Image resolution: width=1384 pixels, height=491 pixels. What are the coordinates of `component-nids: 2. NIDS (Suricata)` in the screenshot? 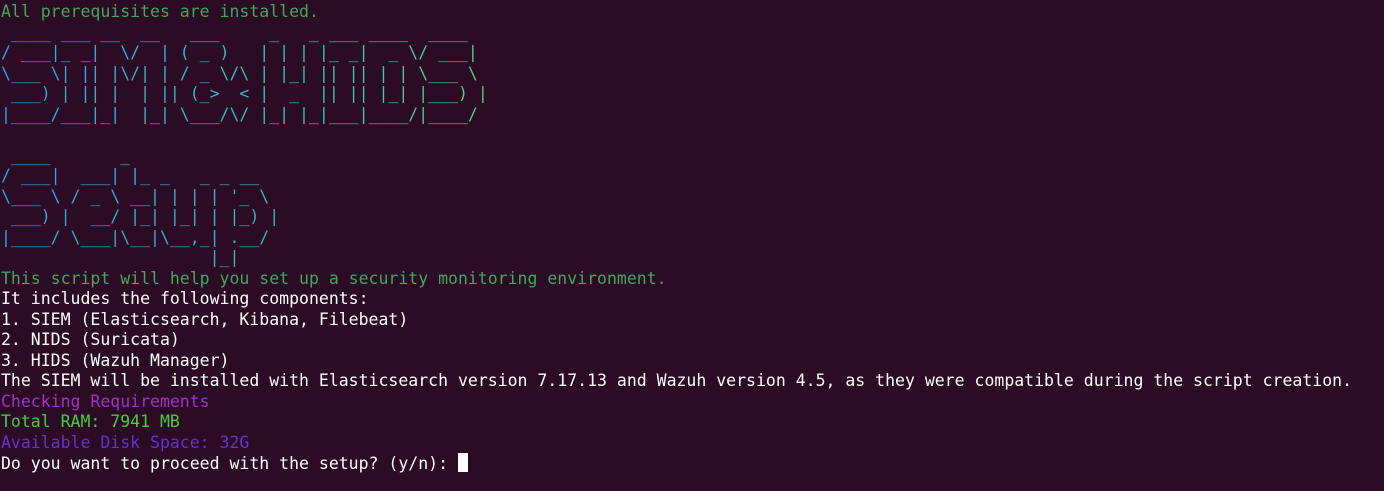 It's located at (90, 339).